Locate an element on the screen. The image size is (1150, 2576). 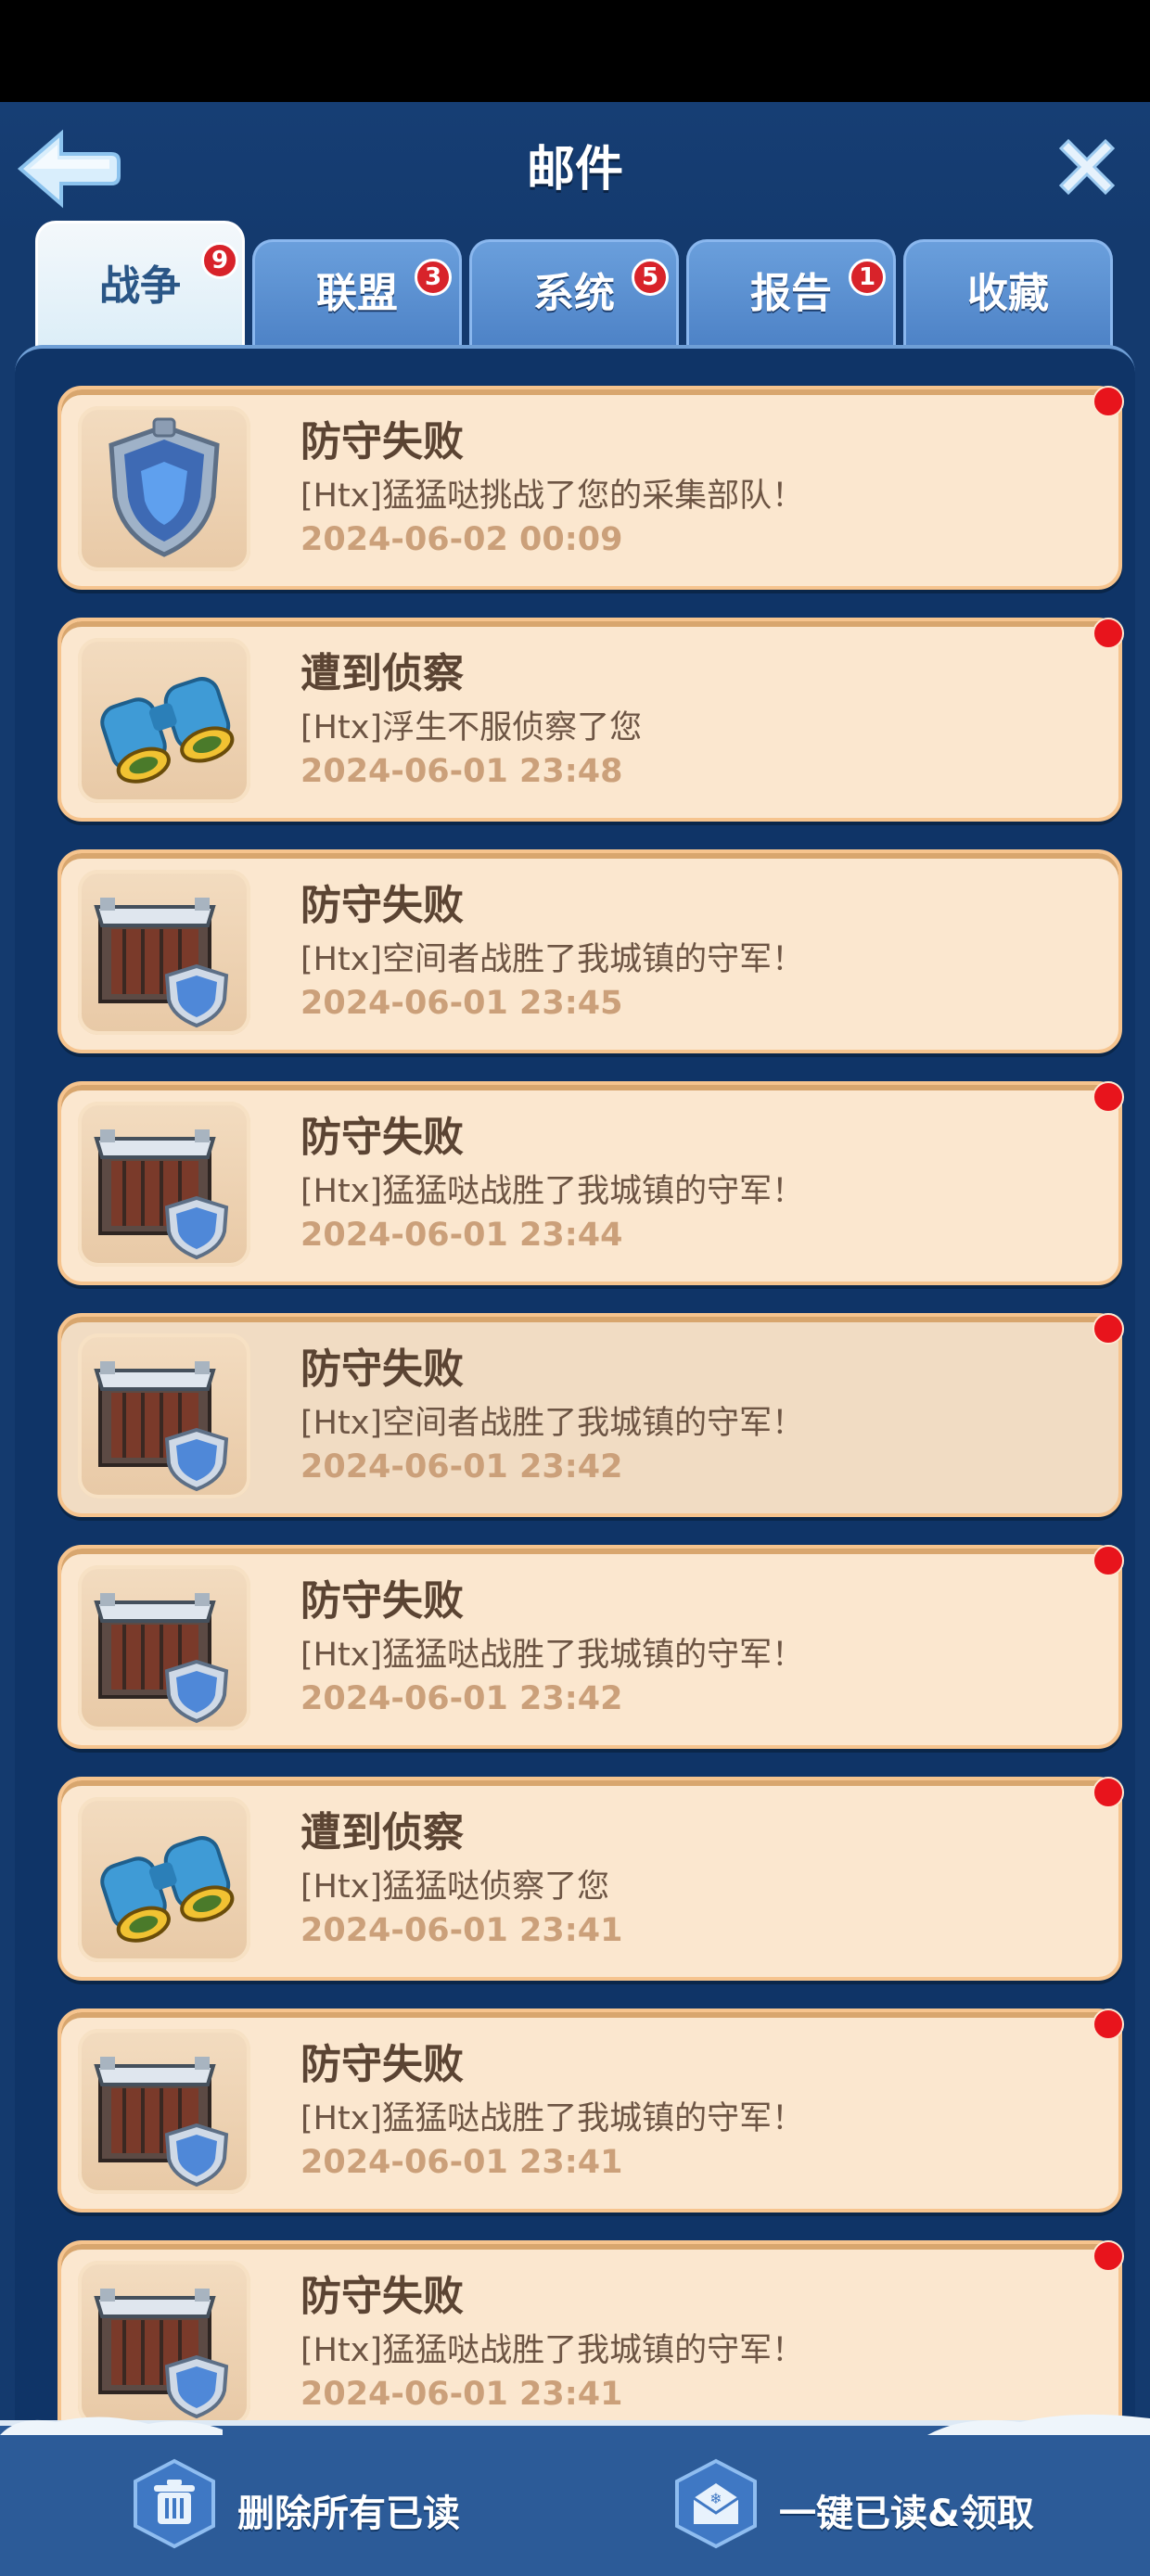
tab-system: 系统 5 is located at coordinates (574, 293).